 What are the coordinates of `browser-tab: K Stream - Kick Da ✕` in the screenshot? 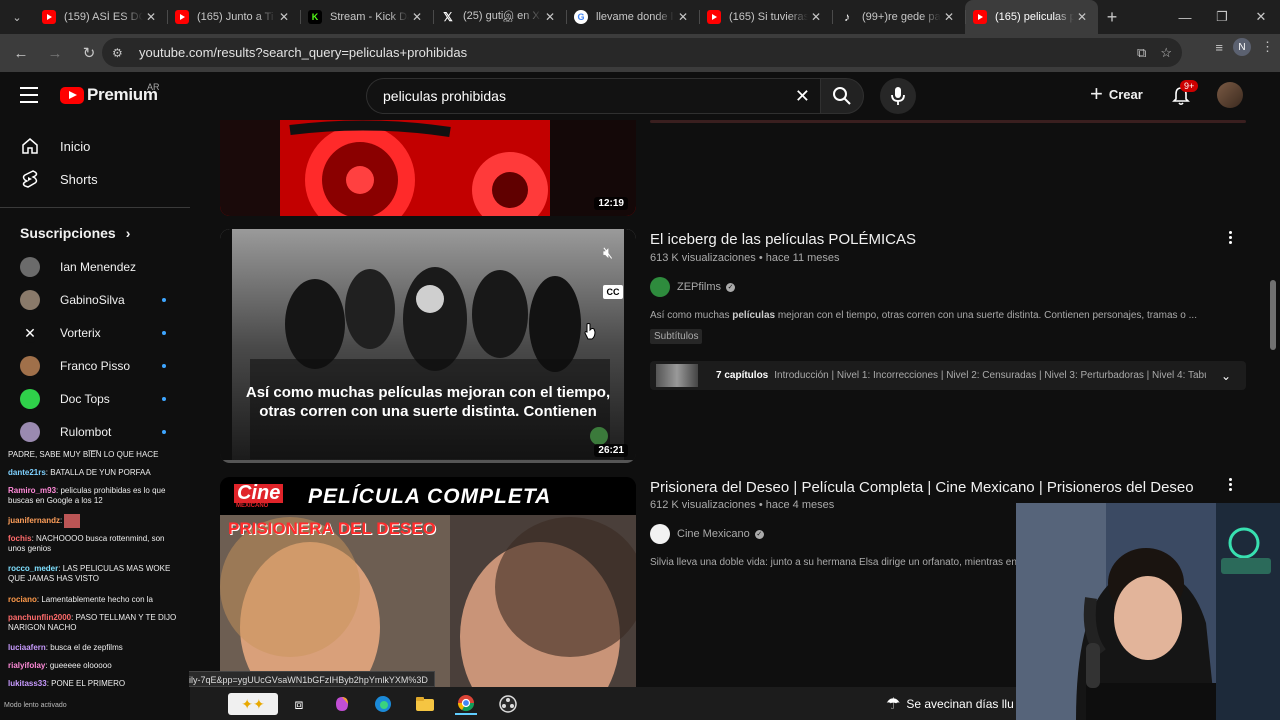 It's located at (366, 17).